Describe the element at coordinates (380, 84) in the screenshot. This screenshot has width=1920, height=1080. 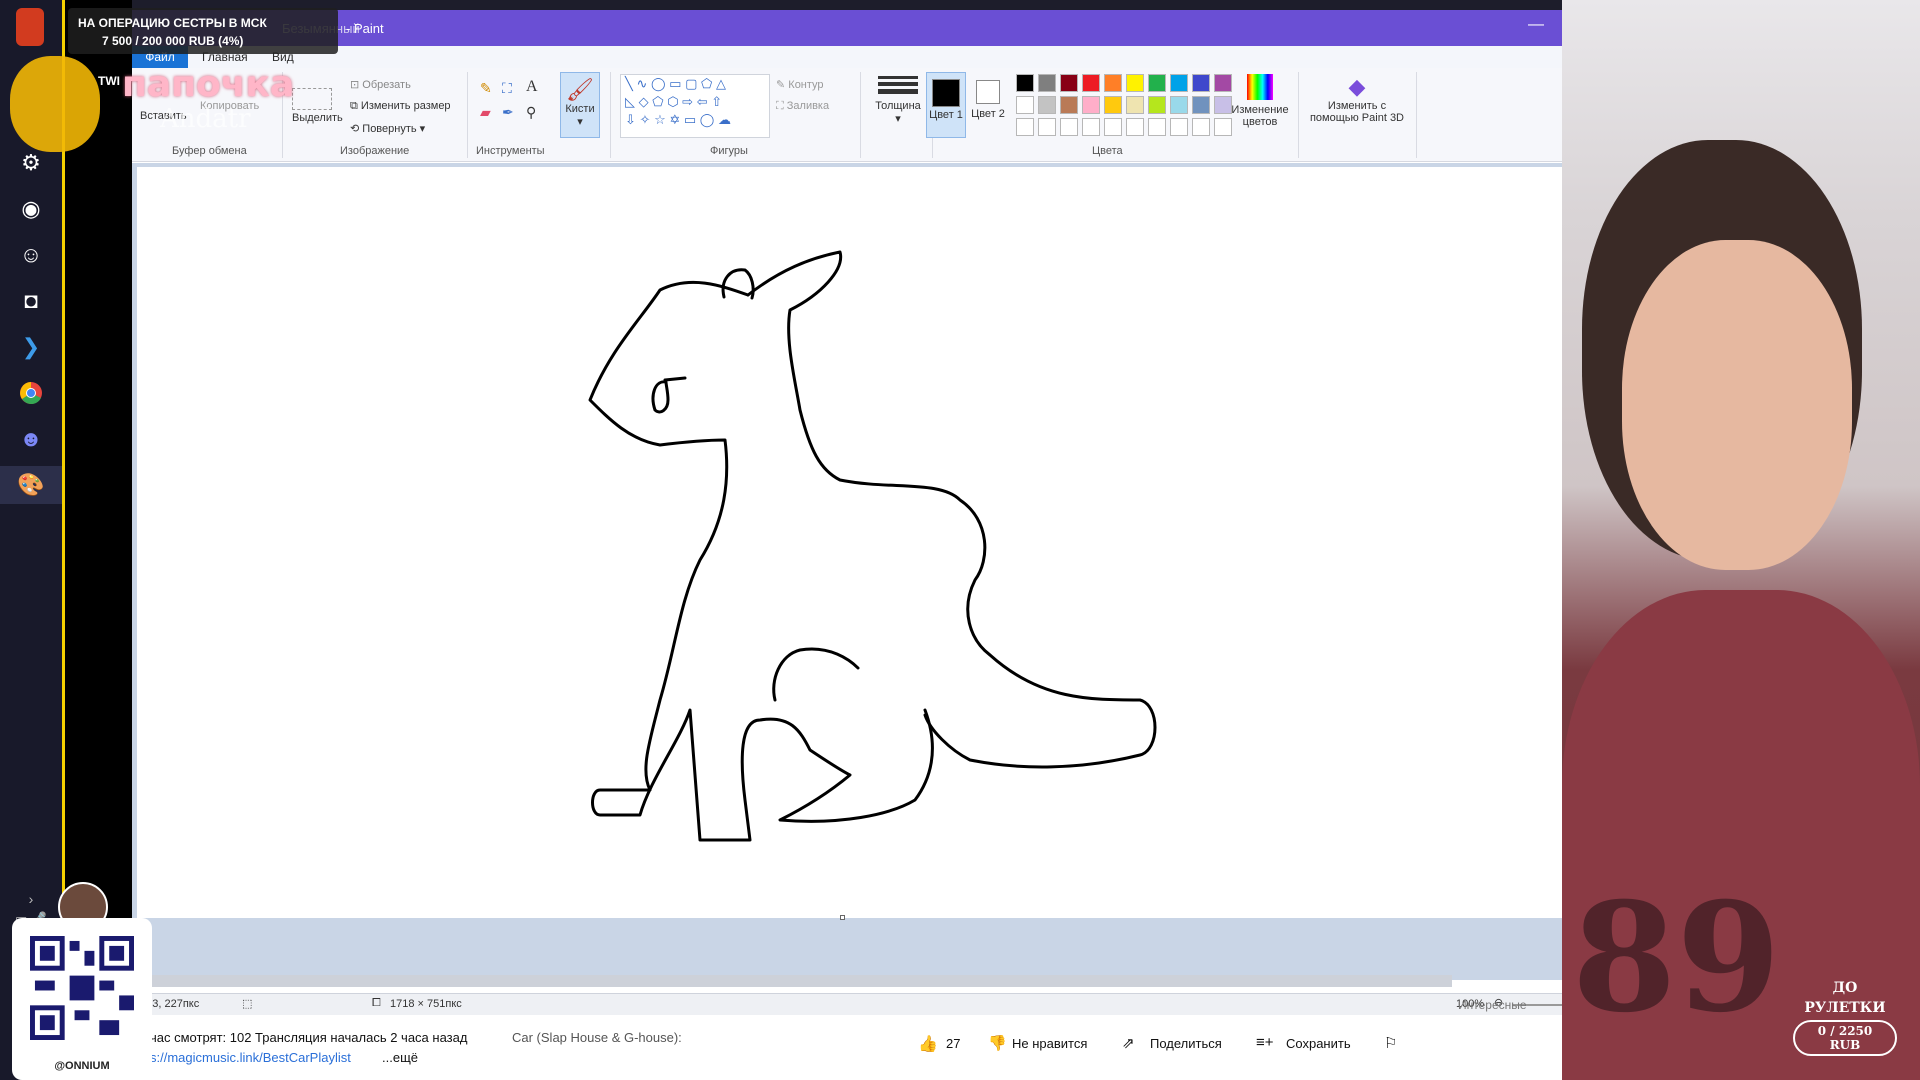
I see `crop-button: ⊡ Обрезать` at that location.